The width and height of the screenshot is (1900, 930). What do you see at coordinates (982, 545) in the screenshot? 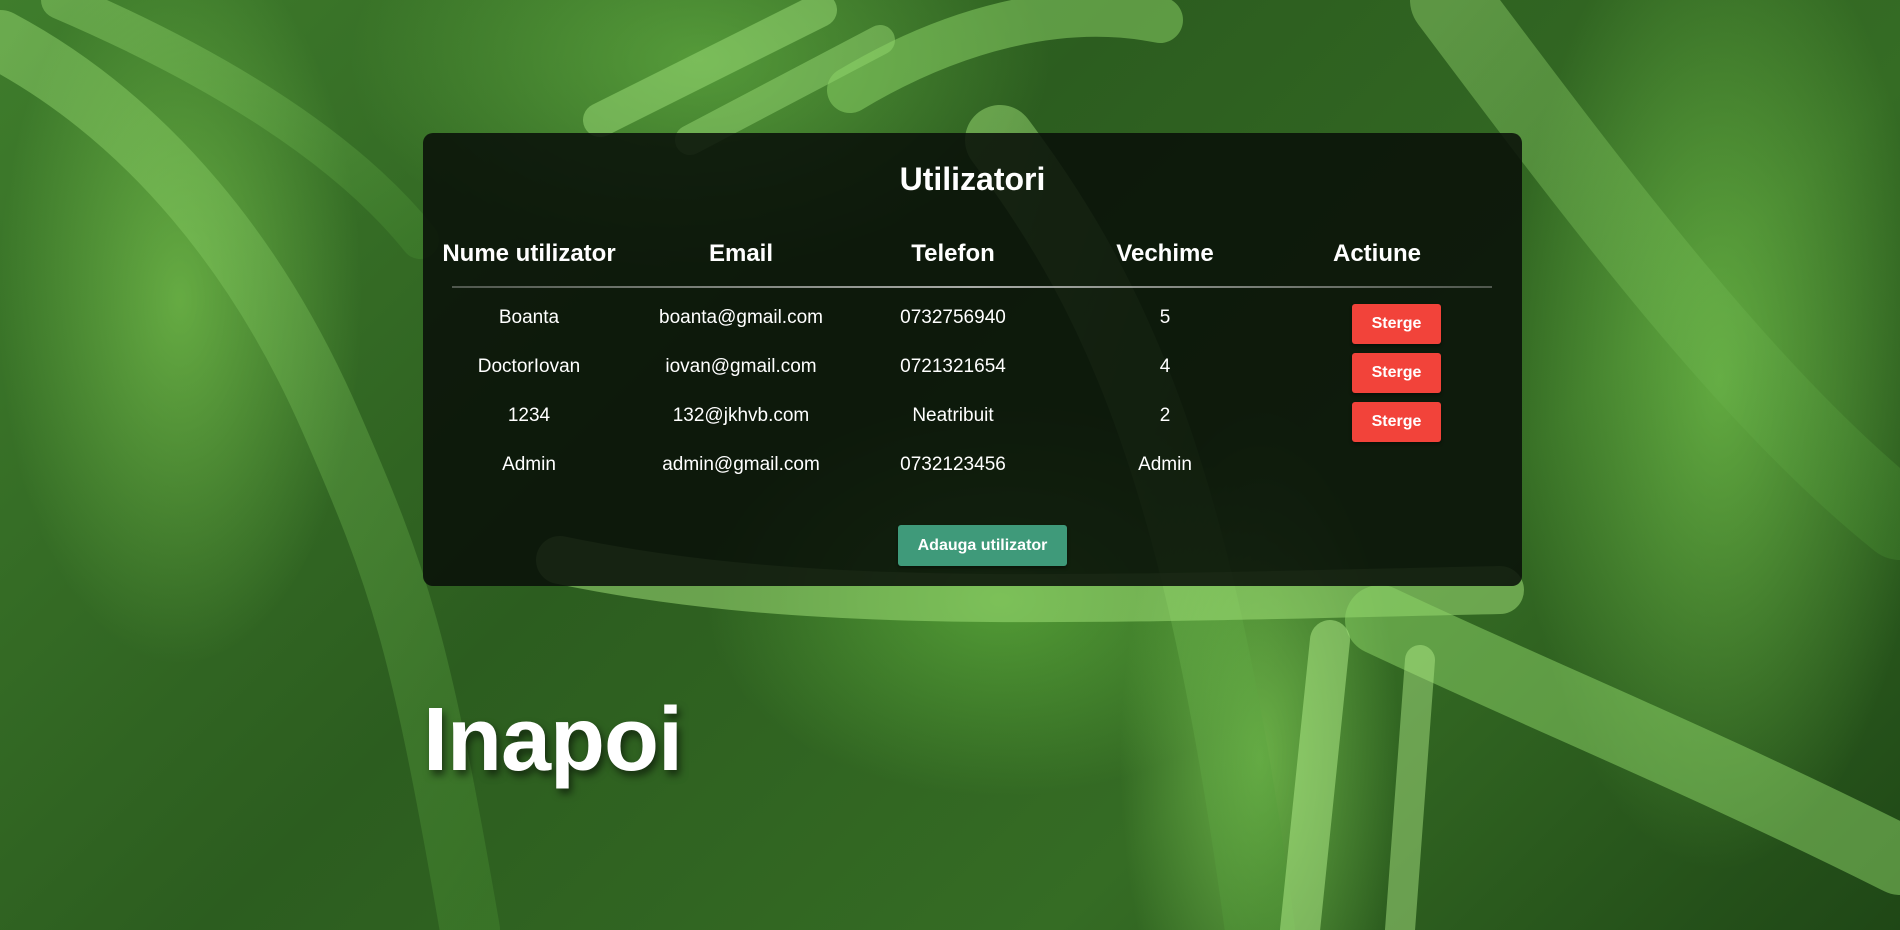
I see `add-user-button: Adauga utilizator` at bounding box center [982, 545].